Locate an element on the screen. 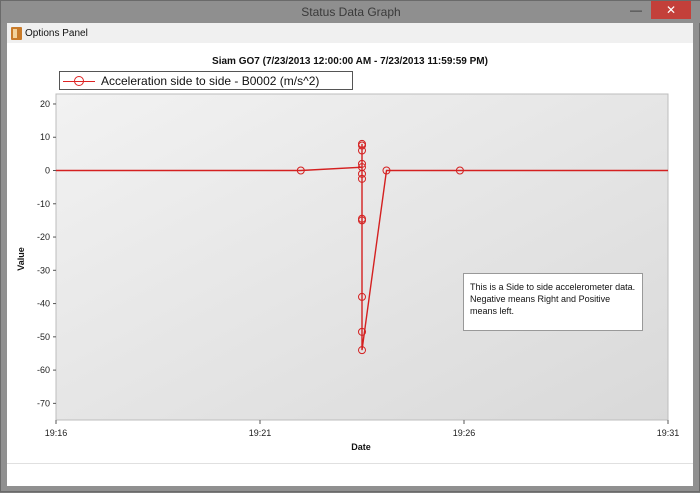  x-tick-label: 19:16 is located at coordinates (56, 433).